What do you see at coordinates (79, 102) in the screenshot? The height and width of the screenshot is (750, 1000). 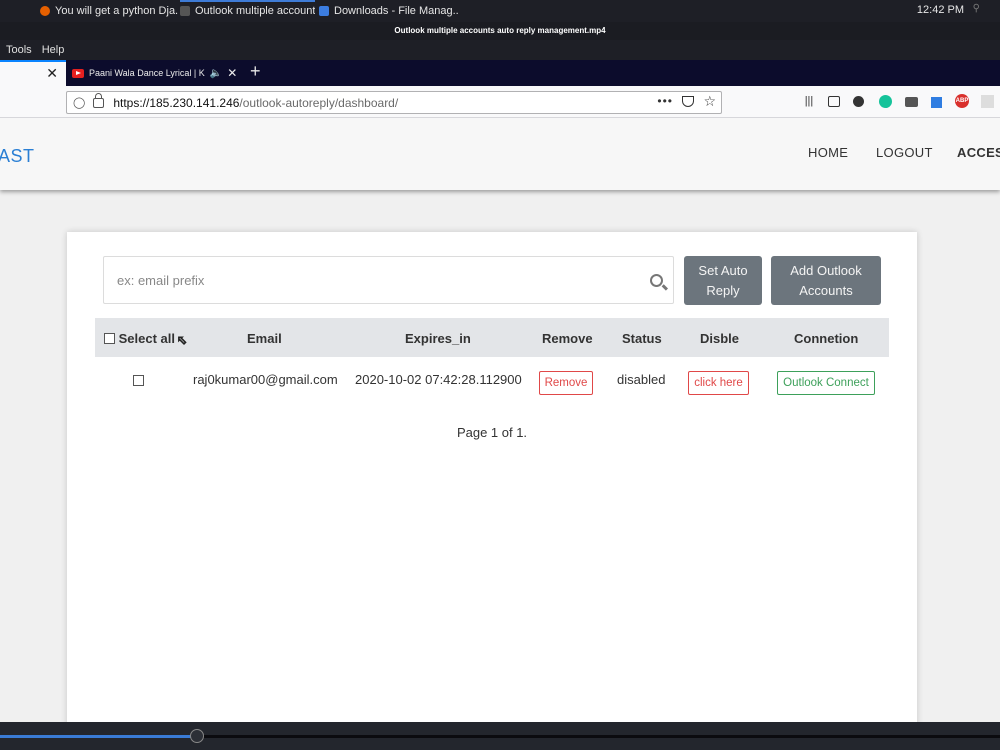 I see `tracking-shield-icon: ◯` at bounding box center [79, 102].